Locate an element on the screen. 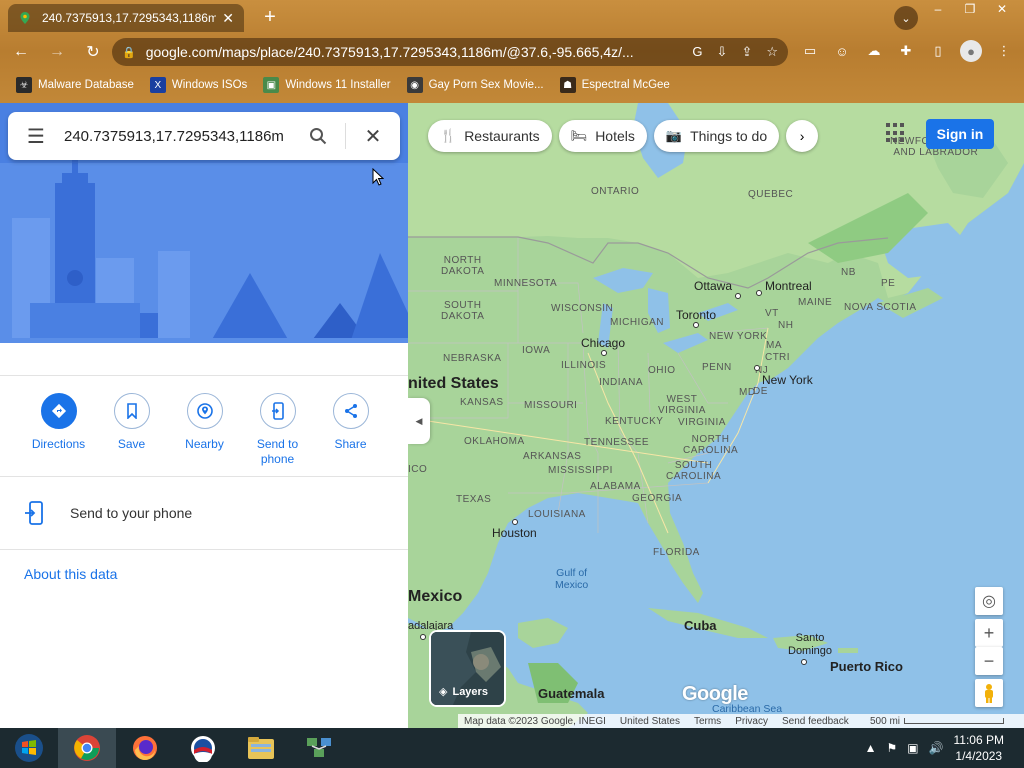 Image resolution: width=1024 pixels, height=768 pixels. clock-date: 1/4/2023 is located at coordinates (979, 756).